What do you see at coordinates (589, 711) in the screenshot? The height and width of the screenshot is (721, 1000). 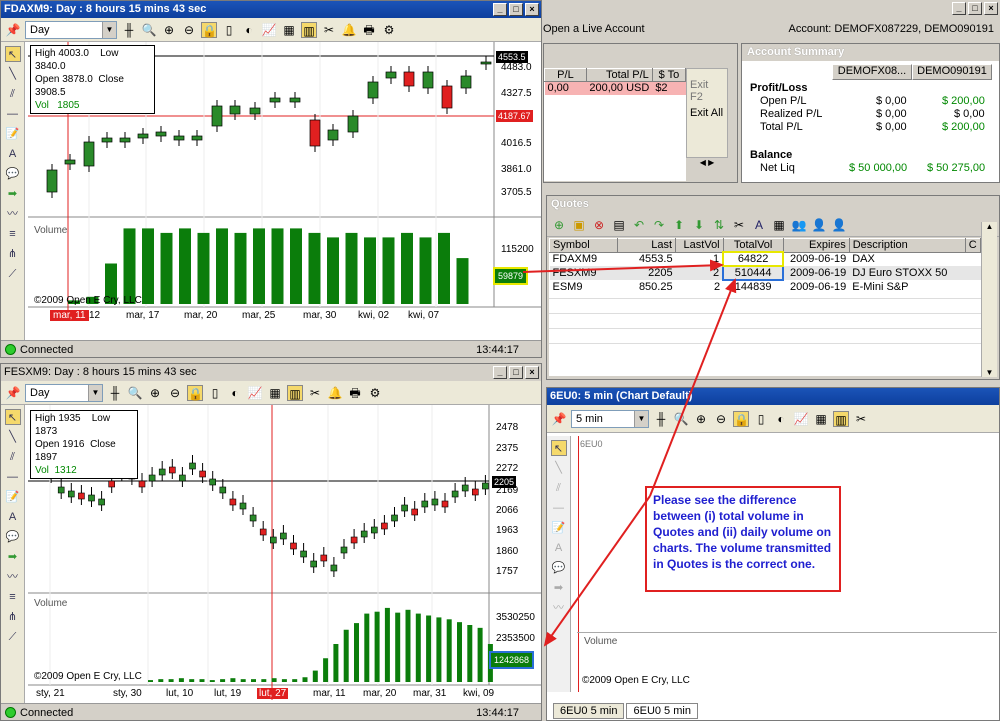 I see `tab-6eu0-1: 6EU0 5 min` at bounding box center [589, 711].